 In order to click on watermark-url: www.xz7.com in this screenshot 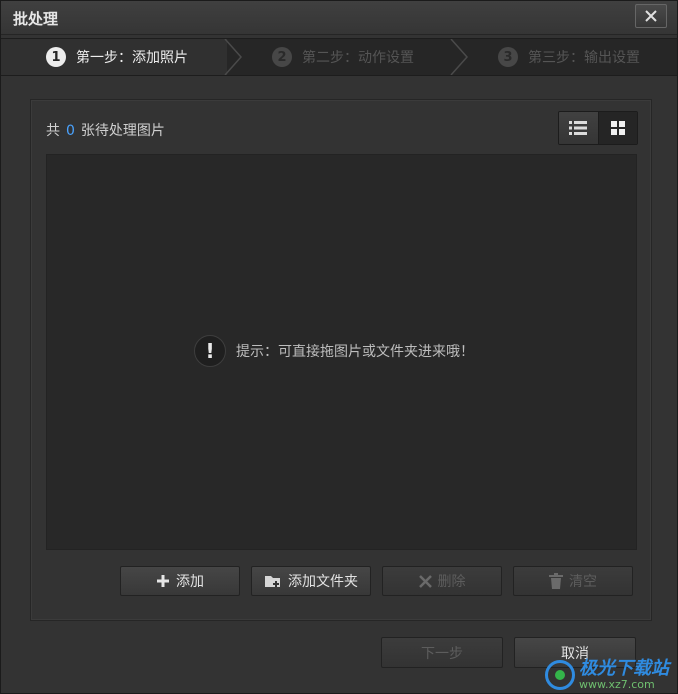, I will do `click(617, 684)`.